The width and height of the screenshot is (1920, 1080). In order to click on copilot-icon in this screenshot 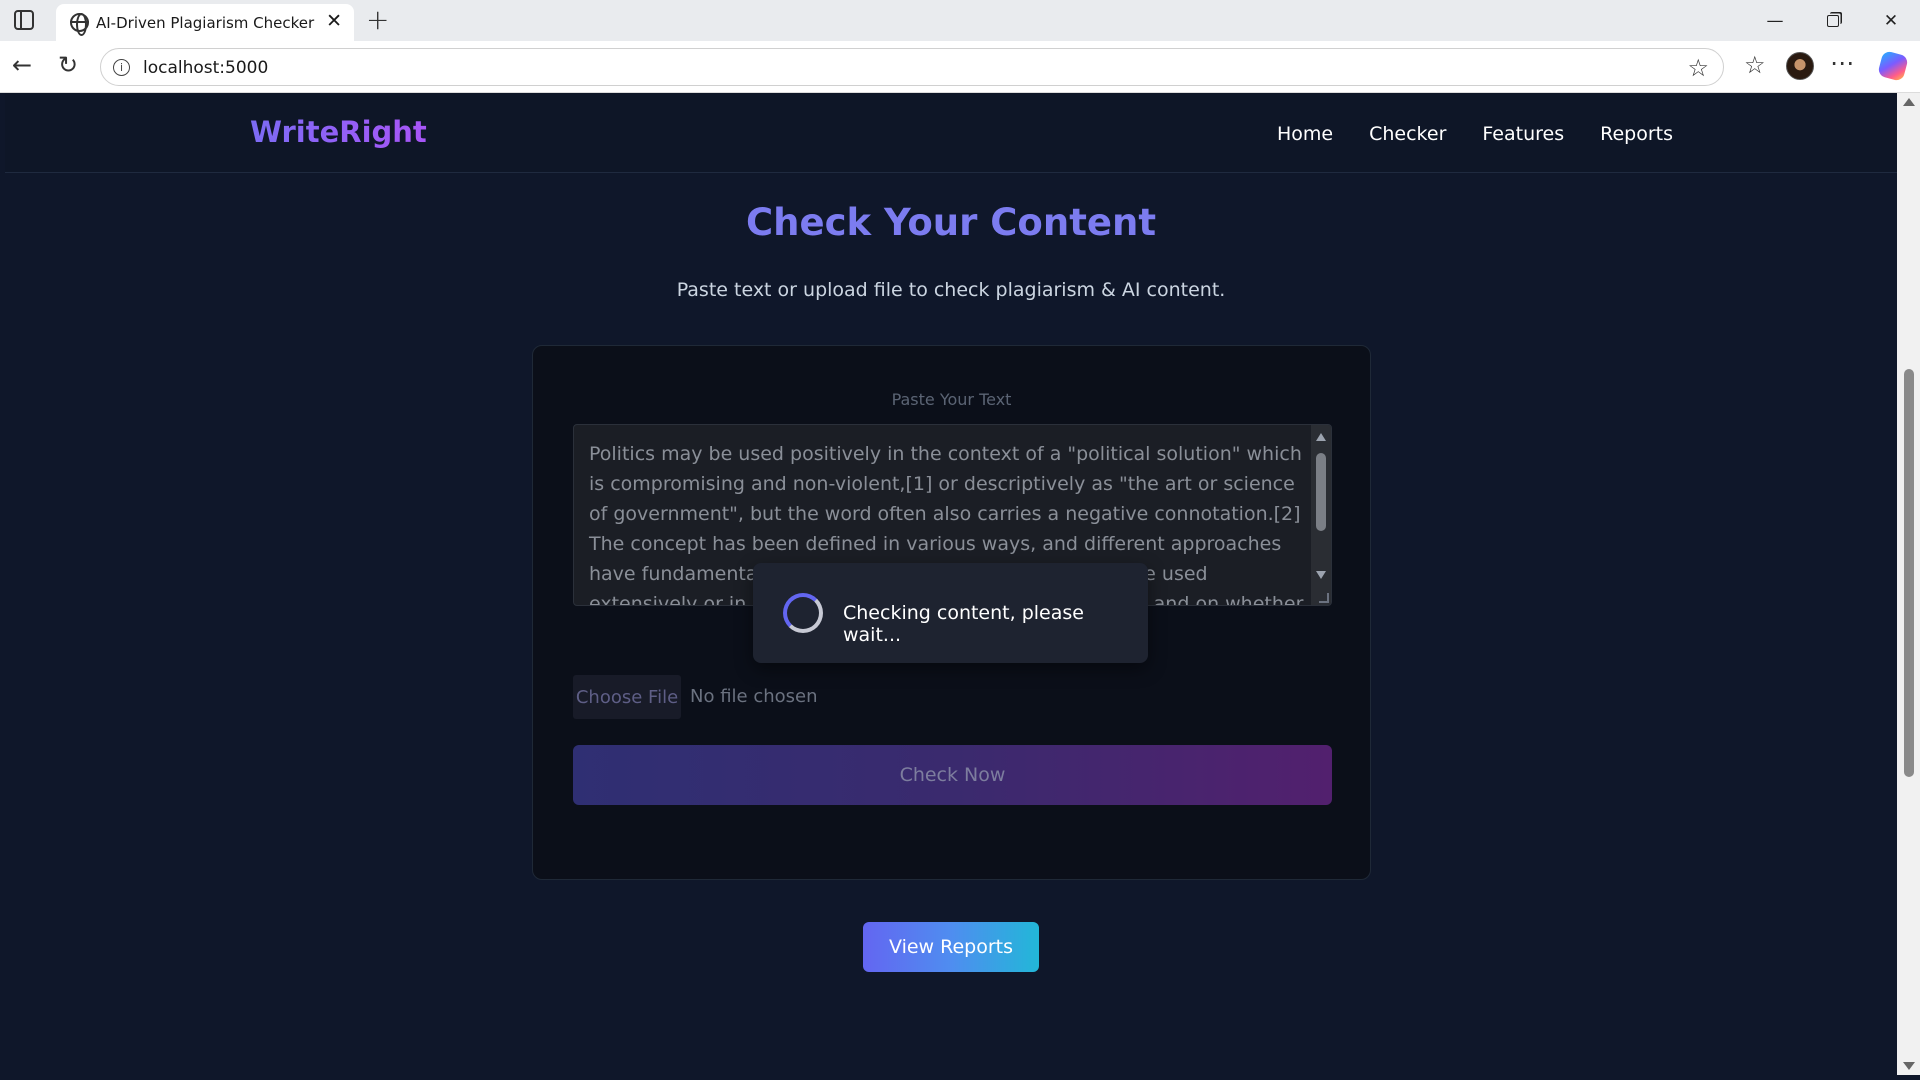, I will do `click(1893, 66)`.